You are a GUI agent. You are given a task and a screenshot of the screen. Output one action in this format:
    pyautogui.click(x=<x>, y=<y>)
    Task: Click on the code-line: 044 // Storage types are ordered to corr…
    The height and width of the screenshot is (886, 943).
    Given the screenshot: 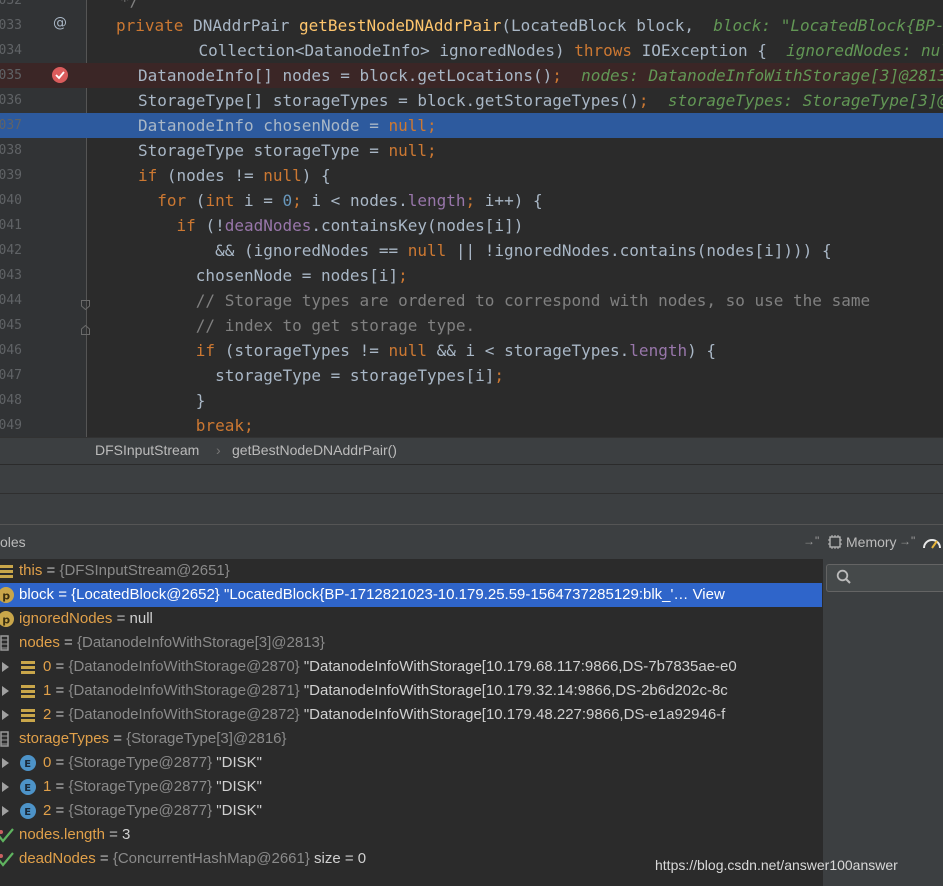 What is the action you would take?
    pyautogui.click(x=471, y=300)
    